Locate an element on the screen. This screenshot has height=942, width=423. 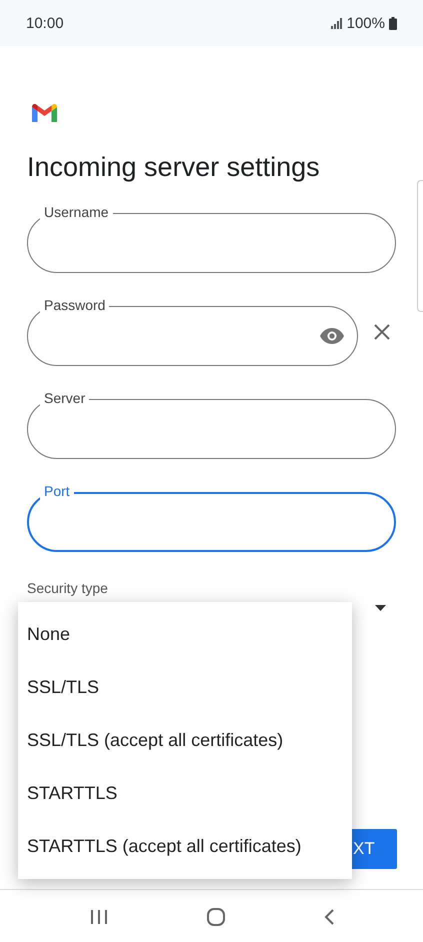
home-icon is located at coordinates (215, 917).